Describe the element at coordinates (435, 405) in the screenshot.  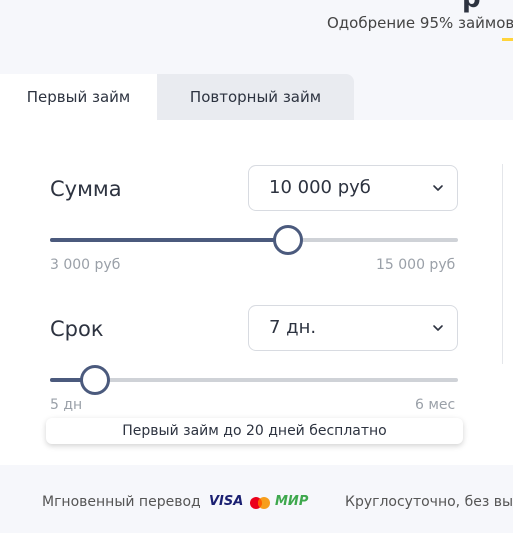
I see `term-max-label: 6 мес` at that location.